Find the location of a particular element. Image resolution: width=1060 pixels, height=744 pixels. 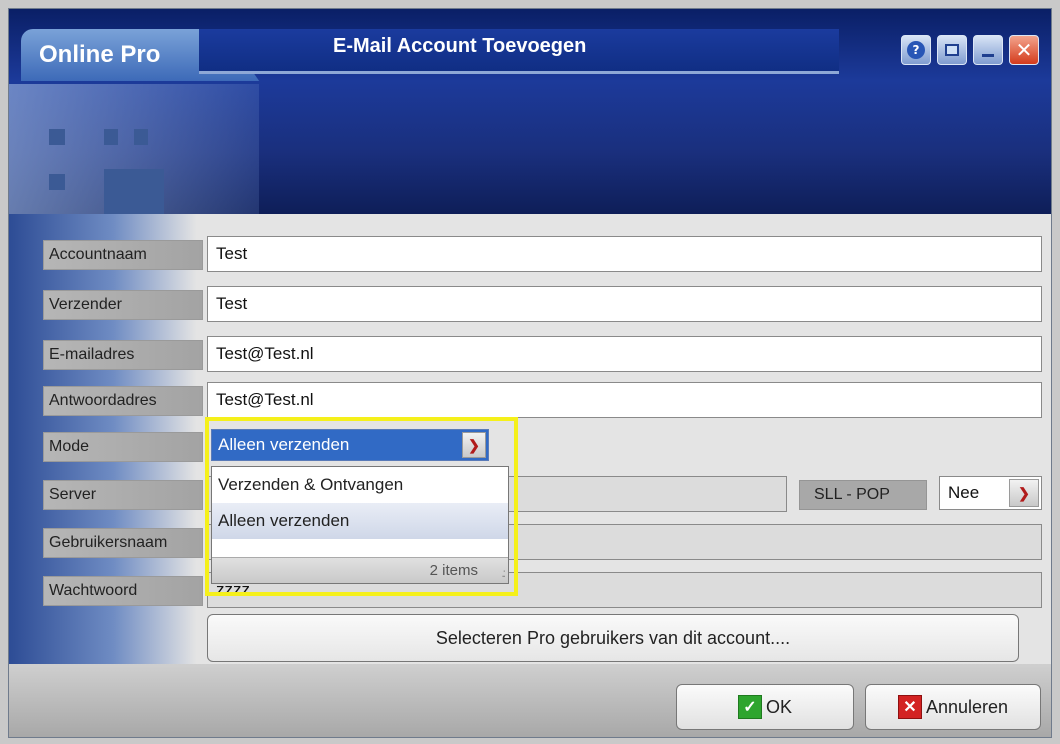

gebruikersnaam-label: Gebruikersnaam is located at coordinates (123, 543).